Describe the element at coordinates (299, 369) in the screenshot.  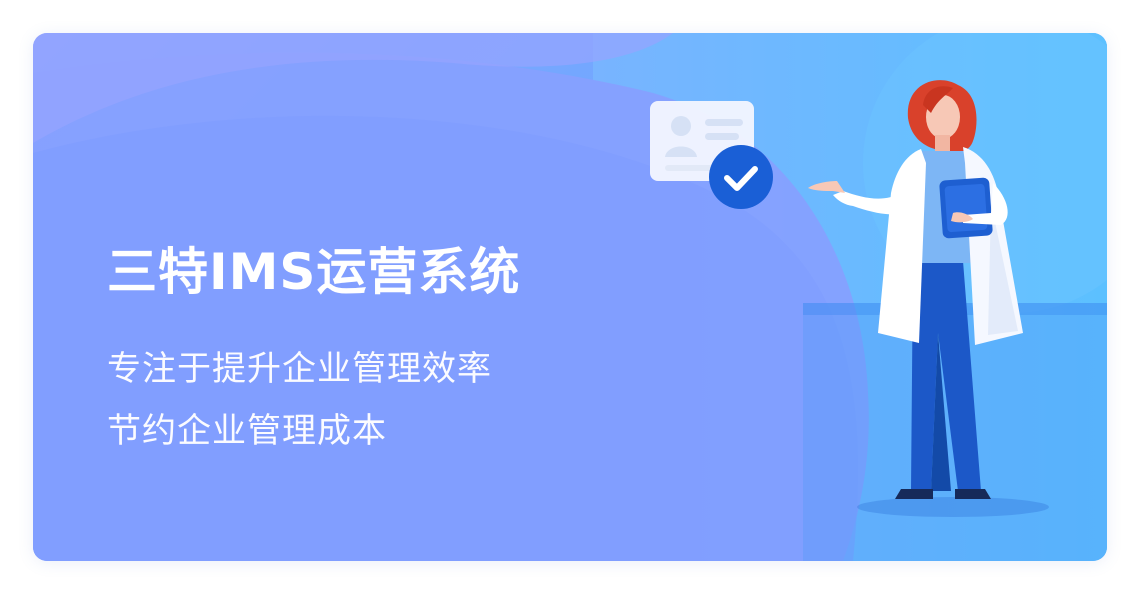
I see `banner-subtitle-line1: 专注于提升企业管理效率` at that location.